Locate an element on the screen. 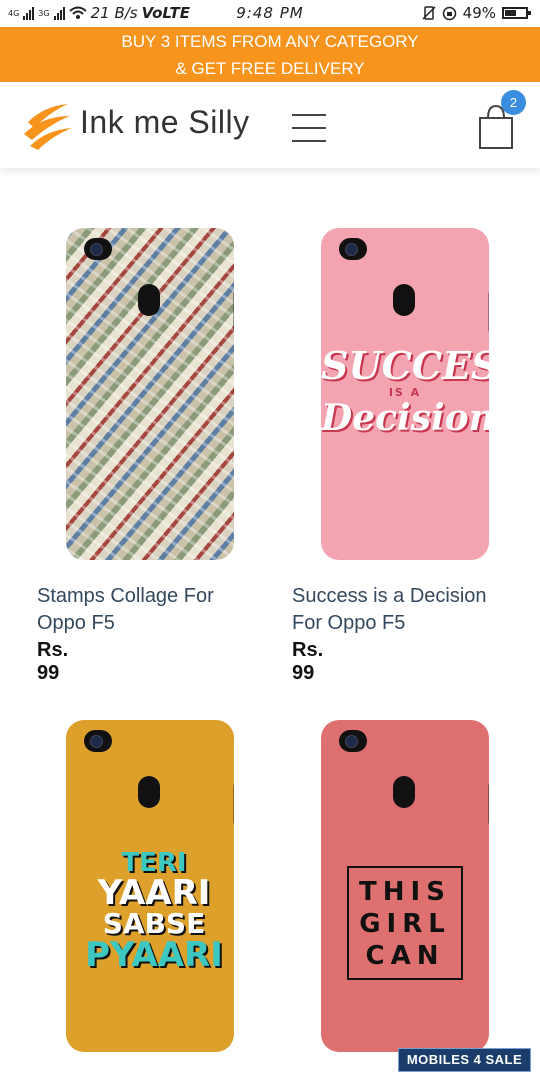  product-image-stamps is located at coordinates (150, 394).